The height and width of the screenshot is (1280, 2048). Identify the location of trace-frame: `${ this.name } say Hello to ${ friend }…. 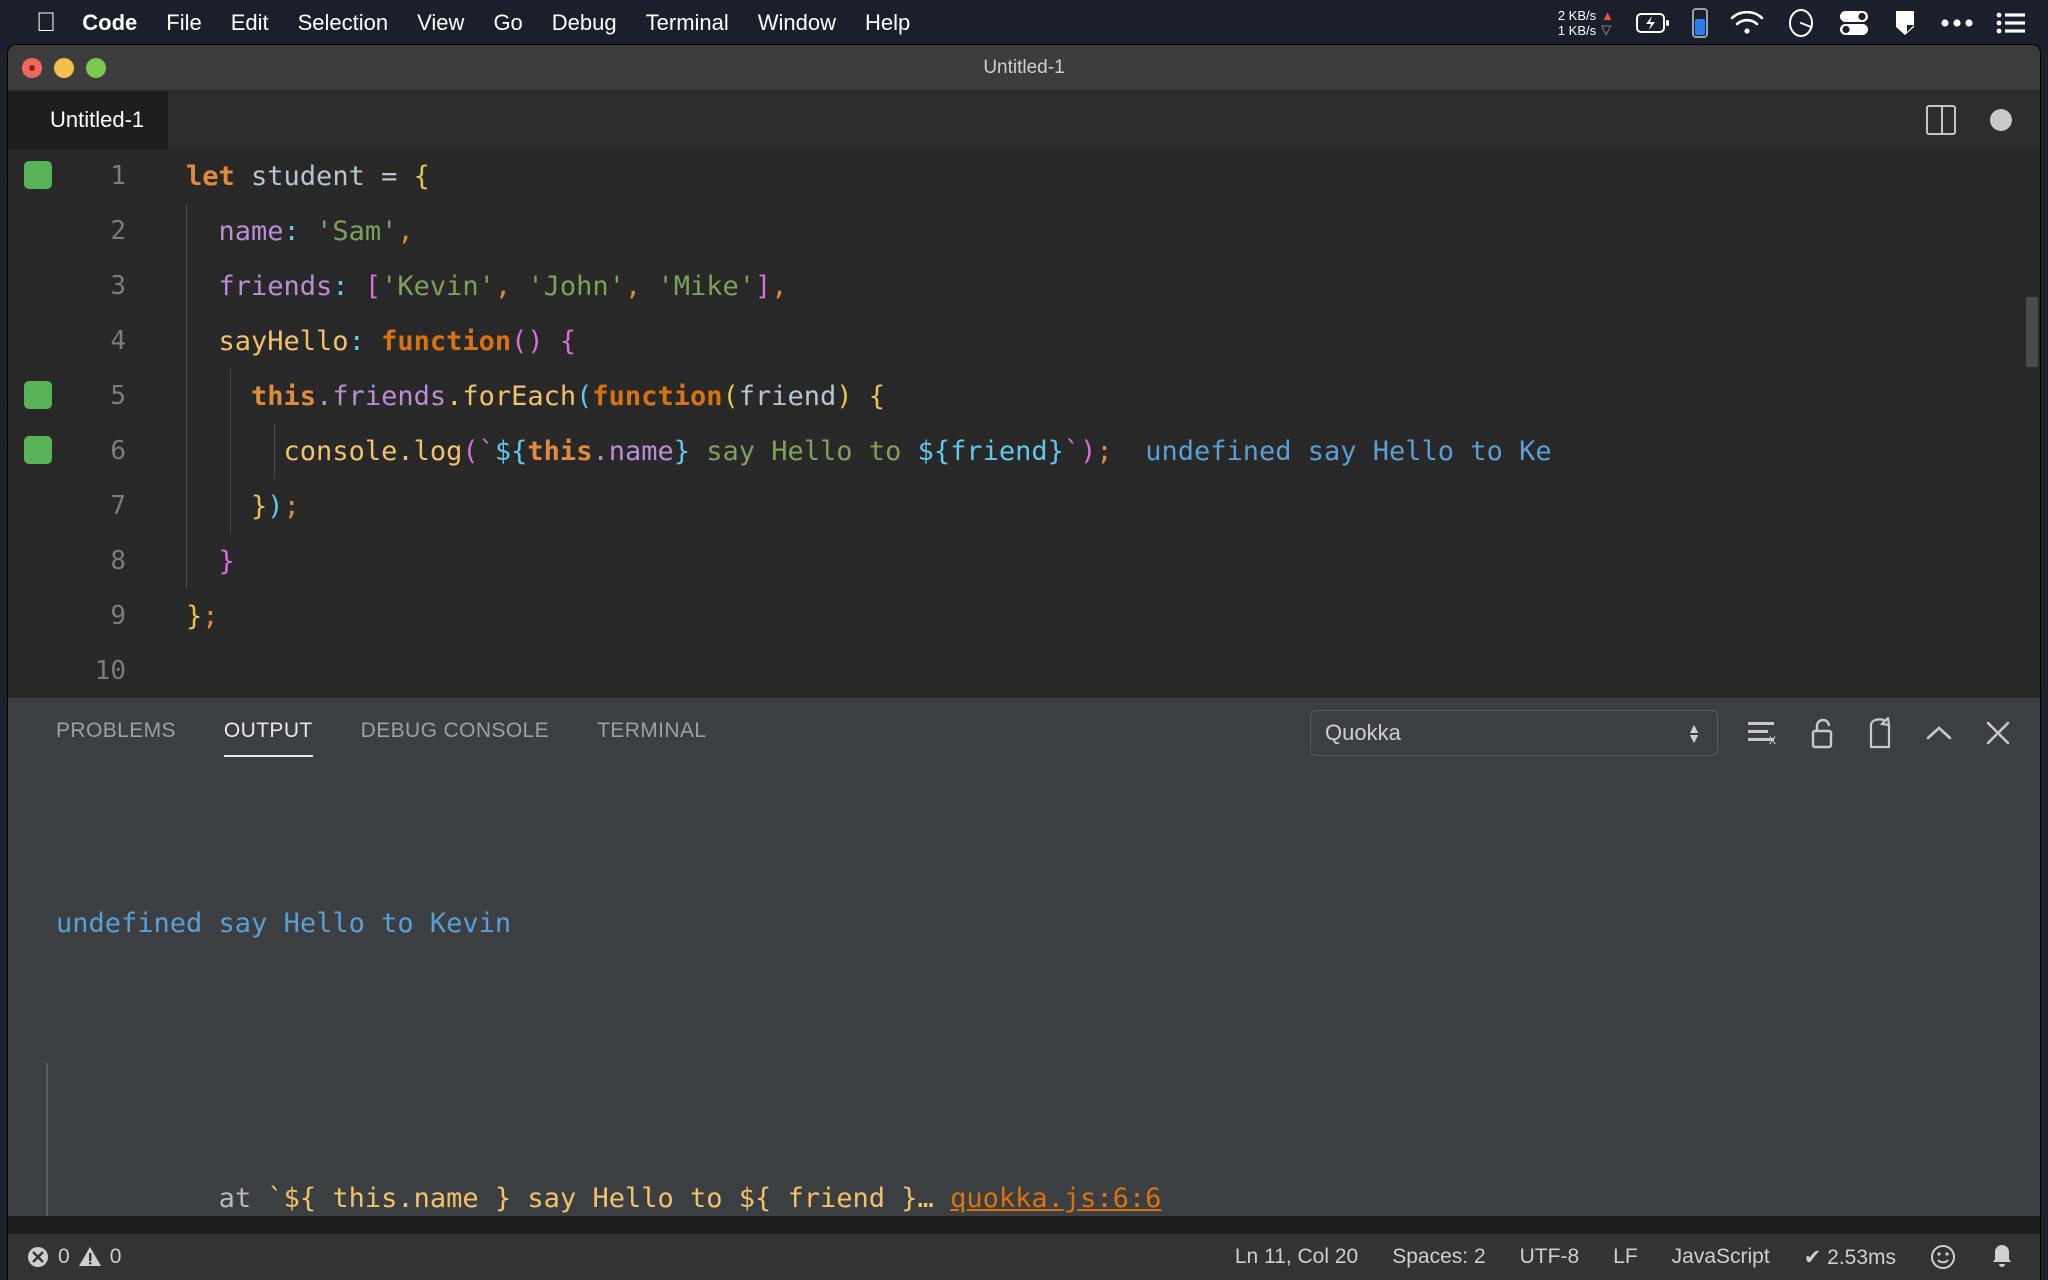
(600, 1198).